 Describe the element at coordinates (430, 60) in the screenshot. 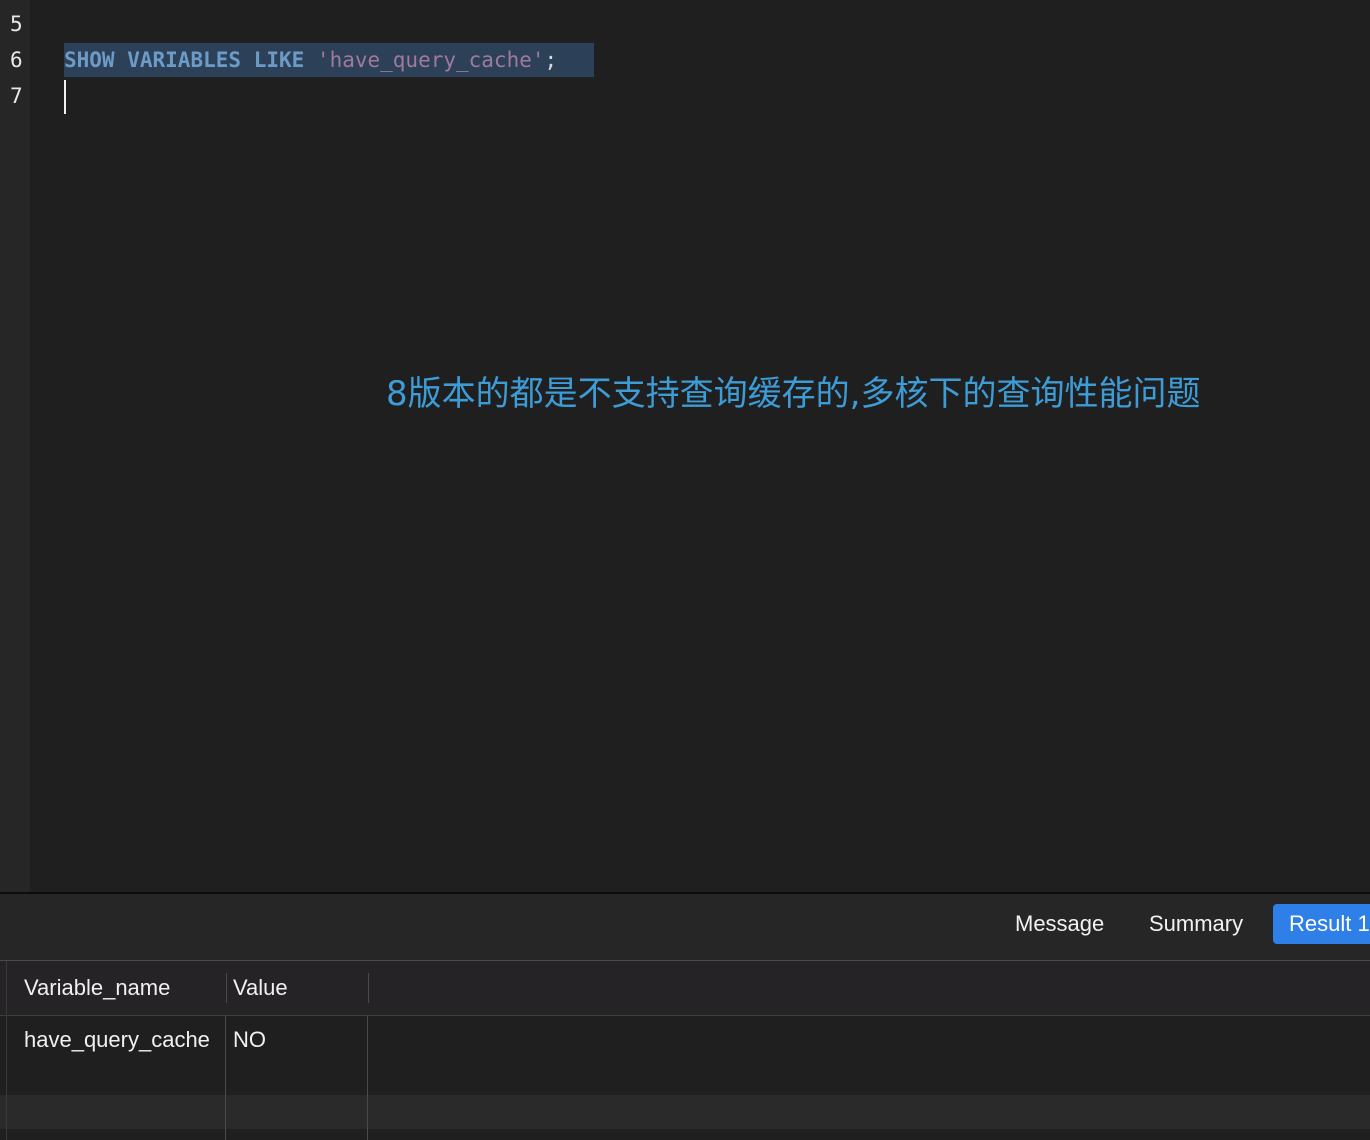

I see `sql-string-literal: 'have_query_cache'` at that location.